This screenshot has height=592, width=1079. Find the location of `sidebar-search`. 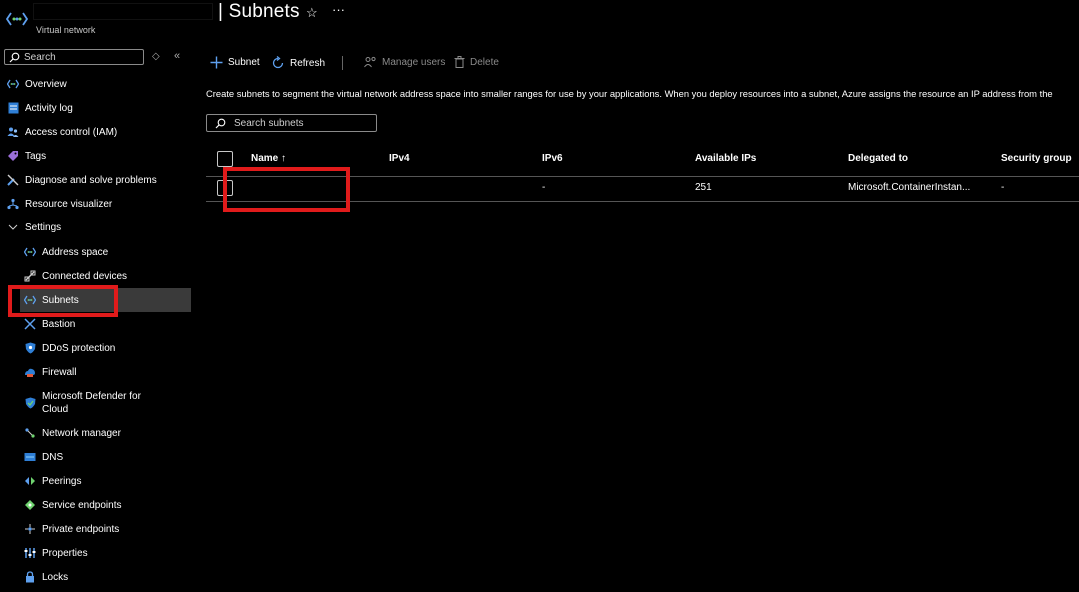

sidebar-search is located at coordinates (74, 57).